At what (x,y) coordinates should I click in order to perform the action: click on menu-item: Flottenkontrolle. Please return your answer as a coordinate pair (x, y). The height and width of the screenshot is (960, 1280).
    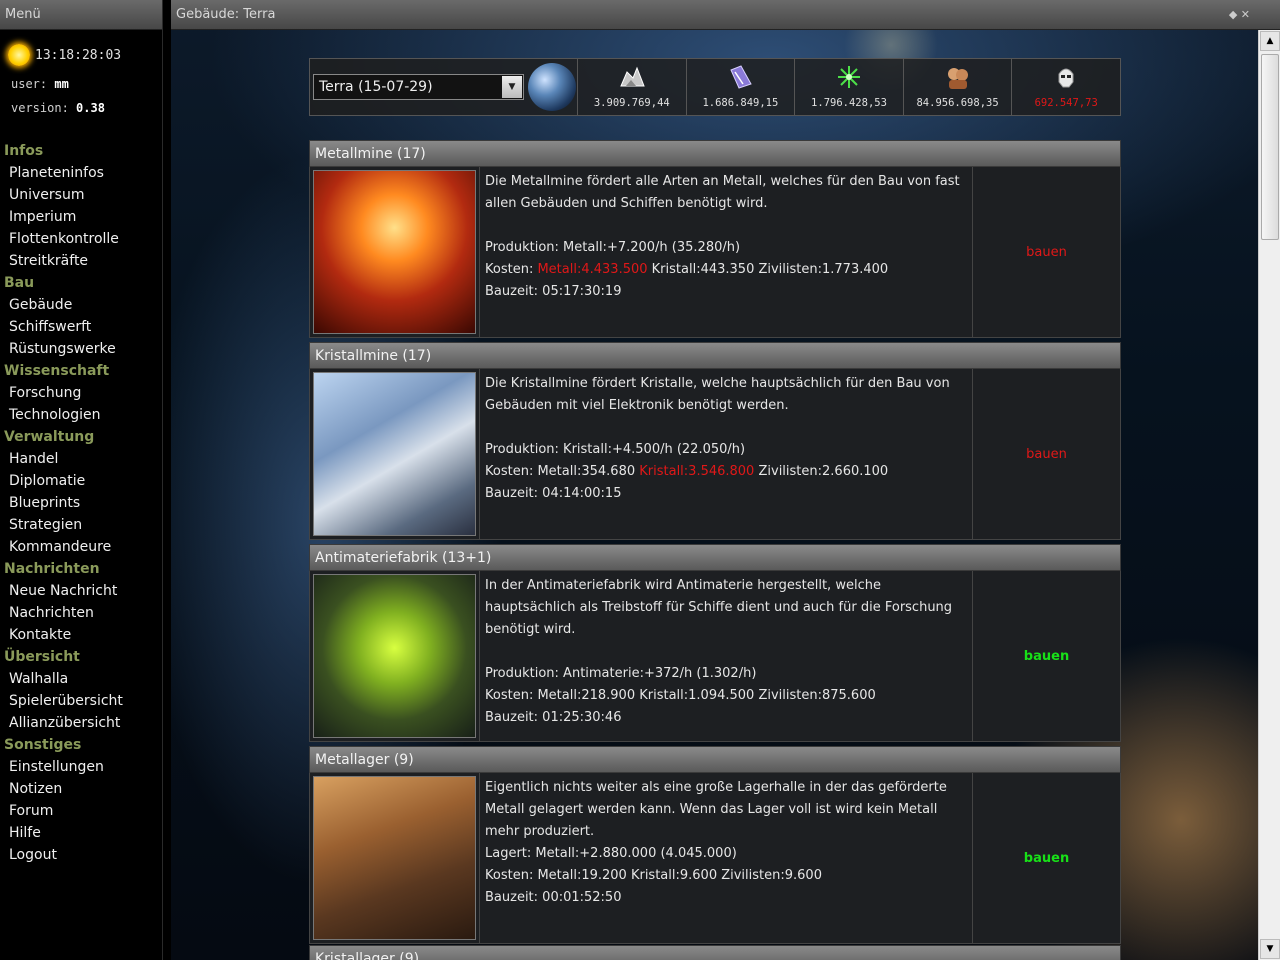
    Looking at the image, I should click on (81, 239).